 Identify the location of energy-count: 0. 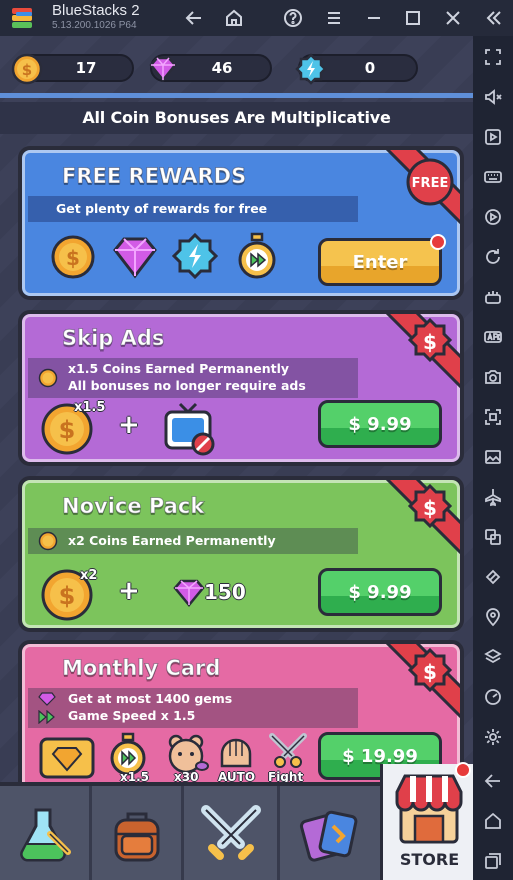
(370, 68).